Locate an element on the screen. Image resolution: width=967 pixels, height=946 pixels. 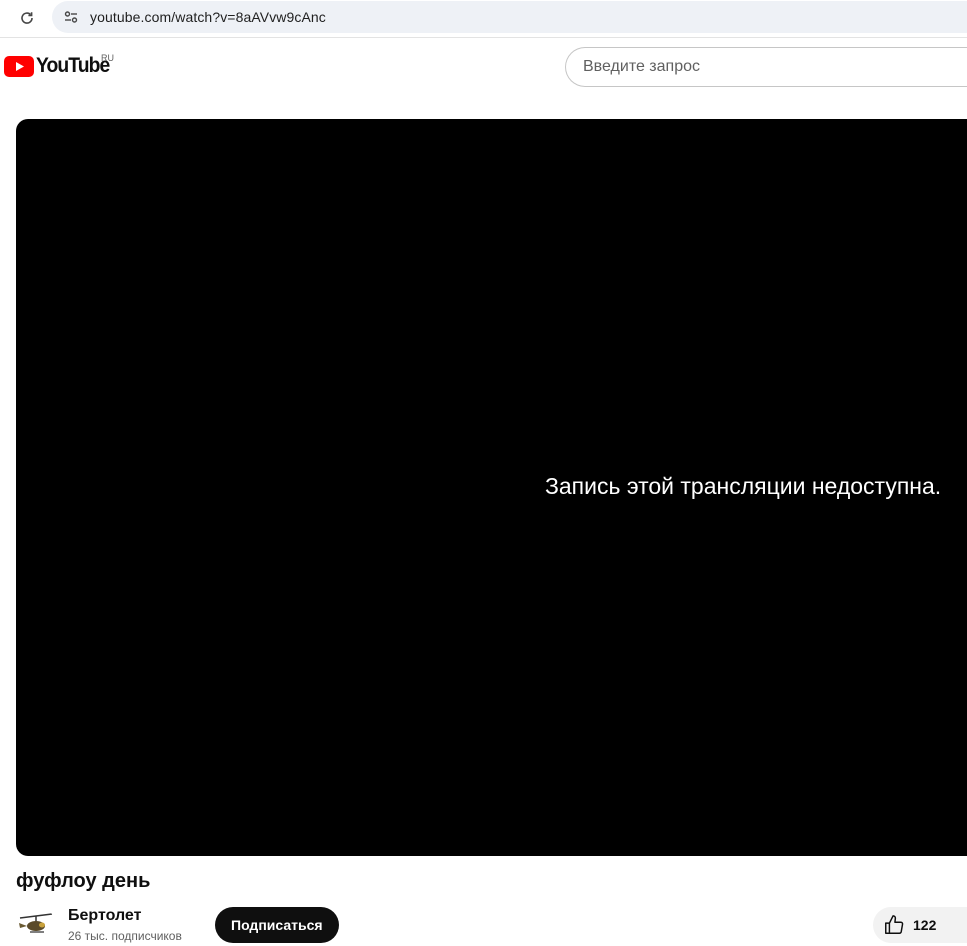
like-count: 122 is located at coordinates (925, 925).